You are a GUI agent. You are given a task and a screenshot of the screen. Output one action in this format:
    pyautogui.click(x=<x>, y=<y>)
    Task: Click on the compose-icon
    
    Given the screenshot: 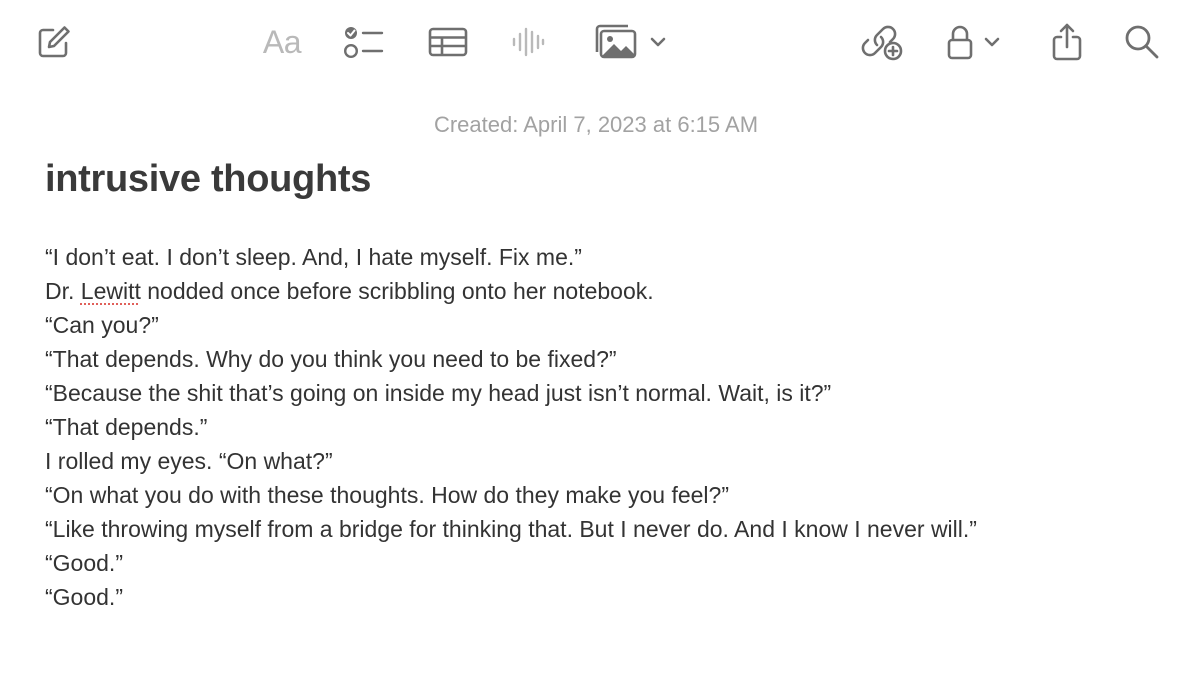 What is the action you would take?
    pyautogui.click(x=54, y=42)
    